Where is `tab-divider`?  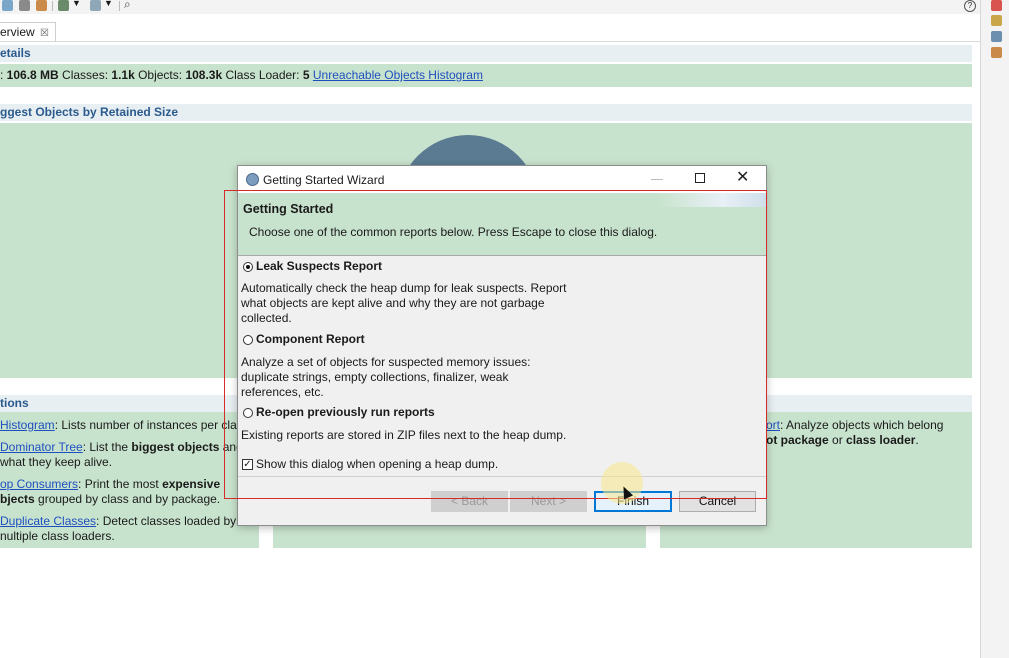 tab-divider is located at coordinates (490, 41).